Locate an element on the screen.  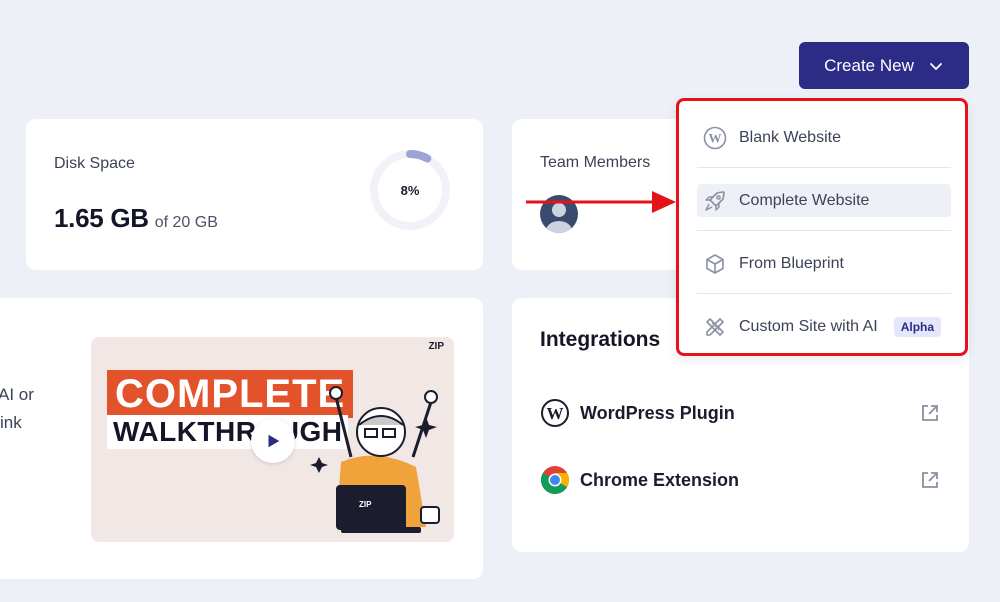
promo-text-line1: AI or is located at coordinates (17, 394).